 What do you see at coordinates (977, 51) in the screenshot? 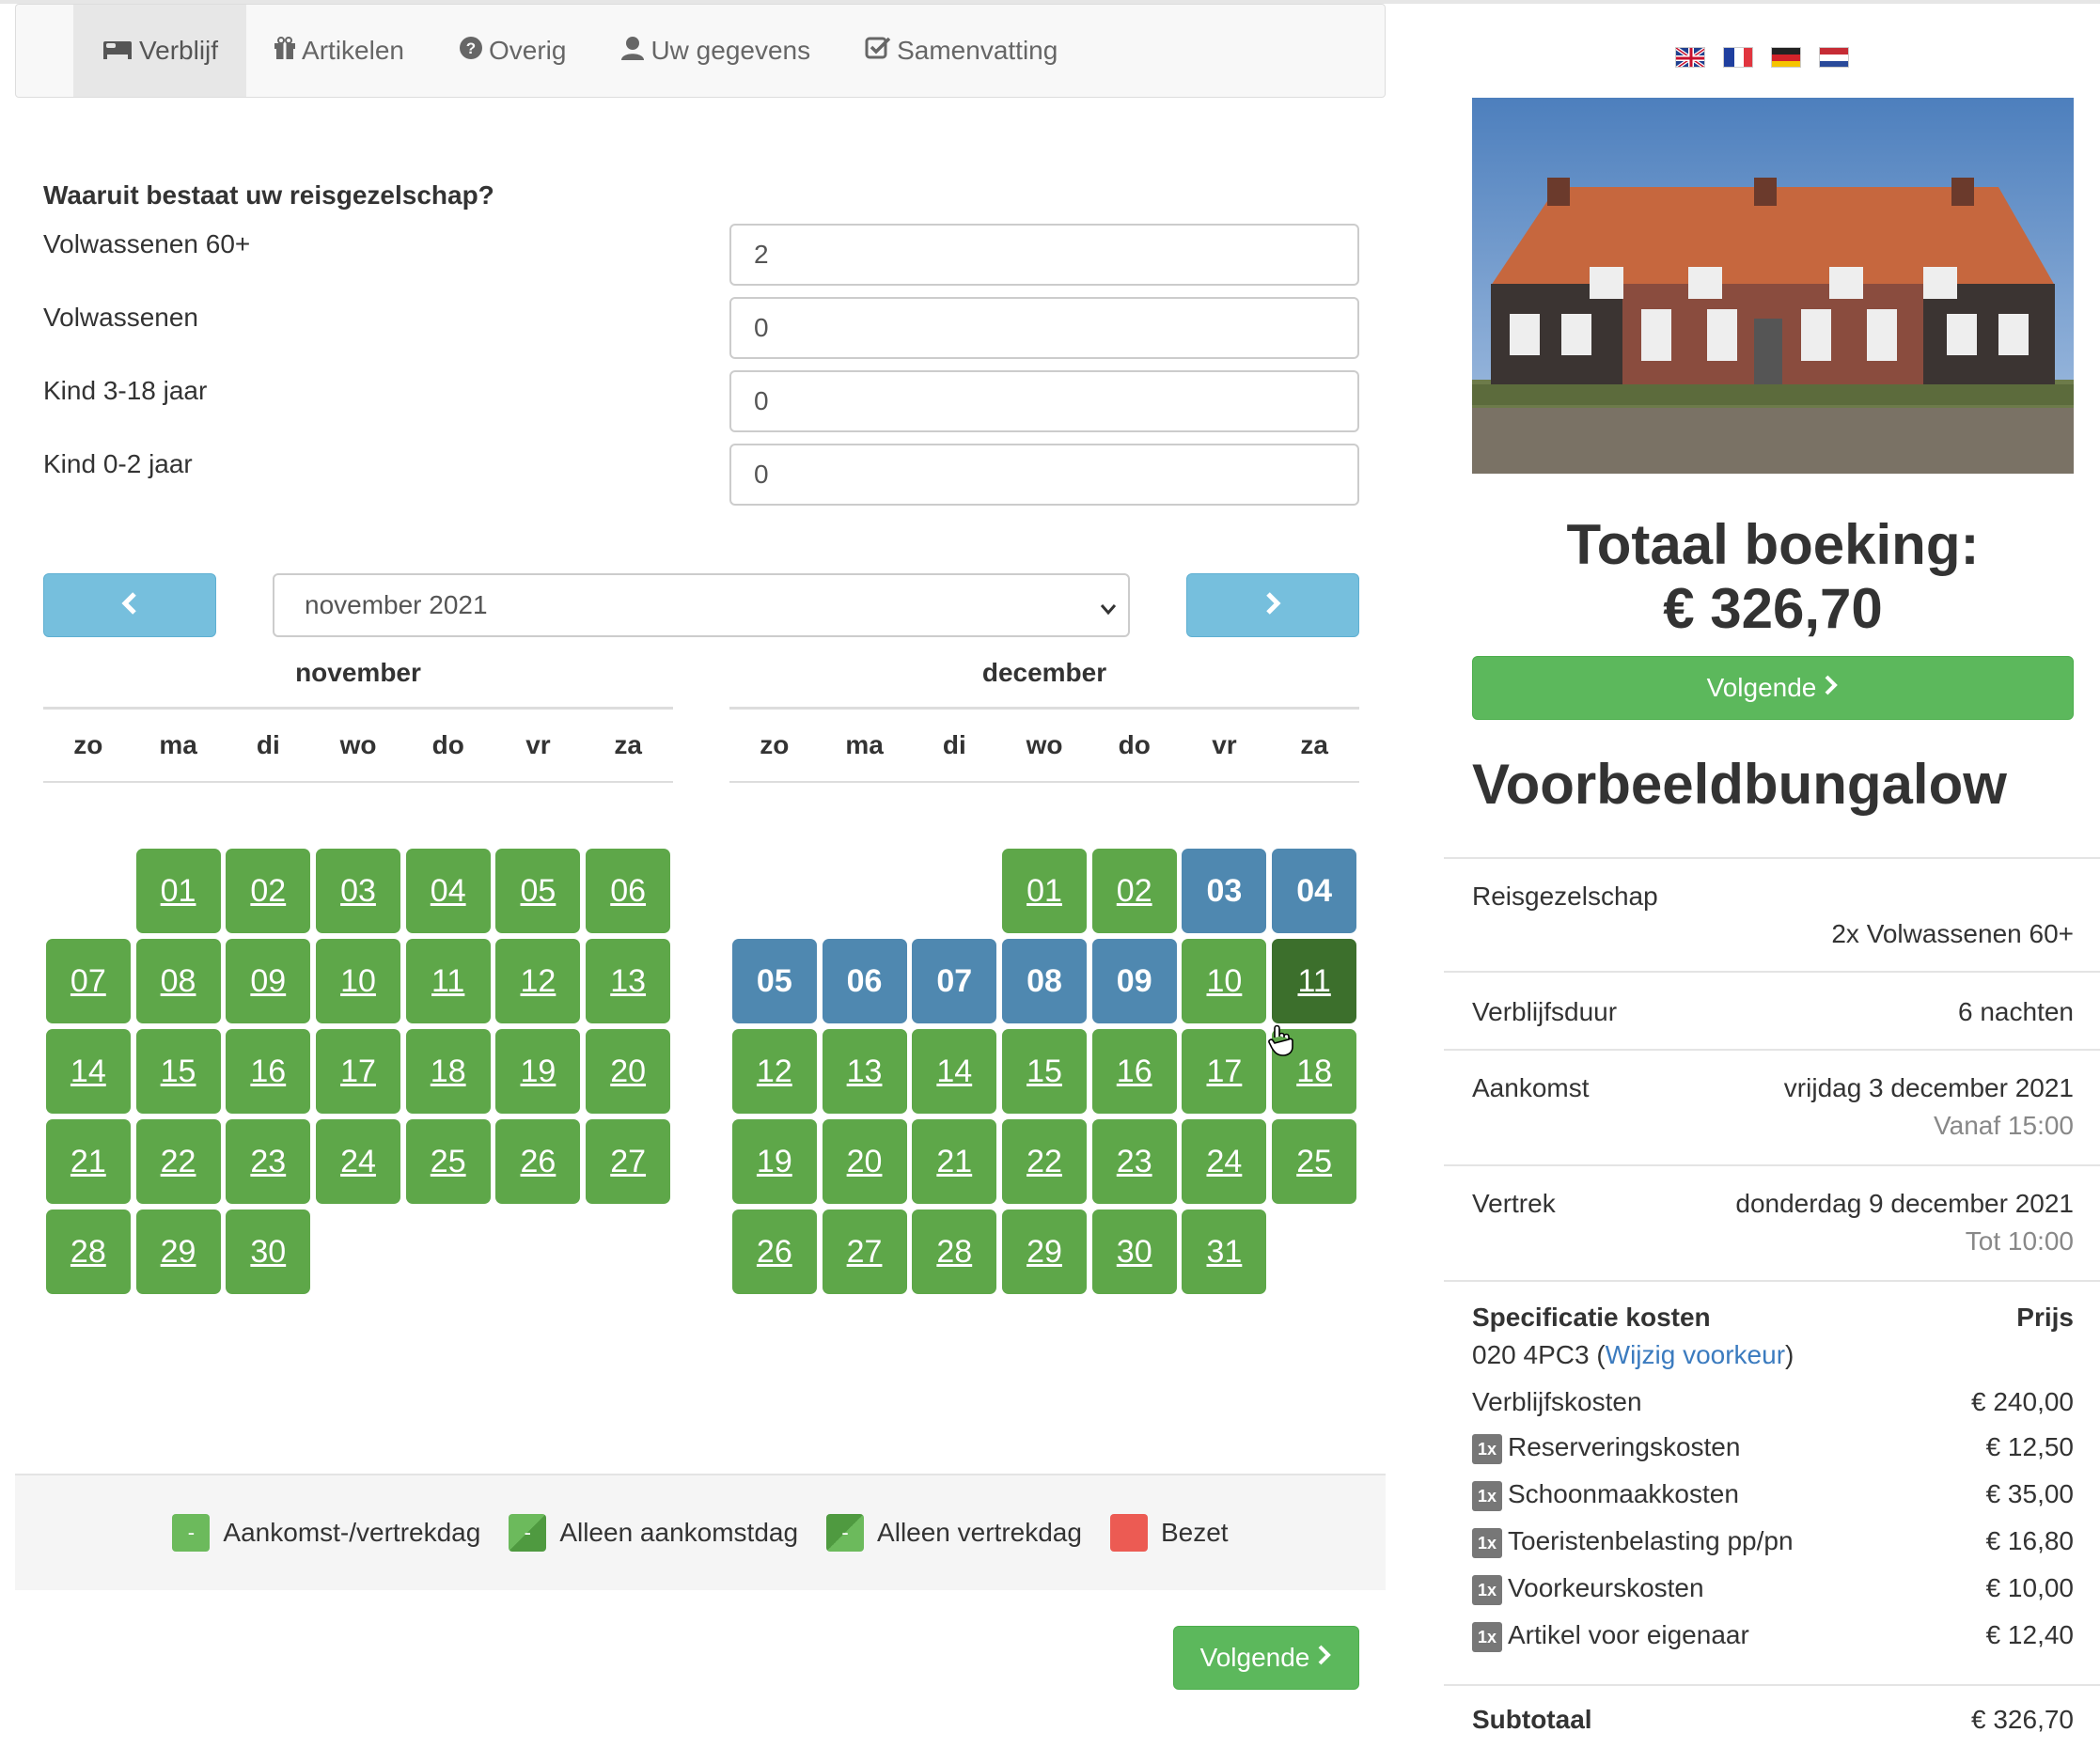
I see `tab-label: Samenvatting` at bounding box center [977, 51].